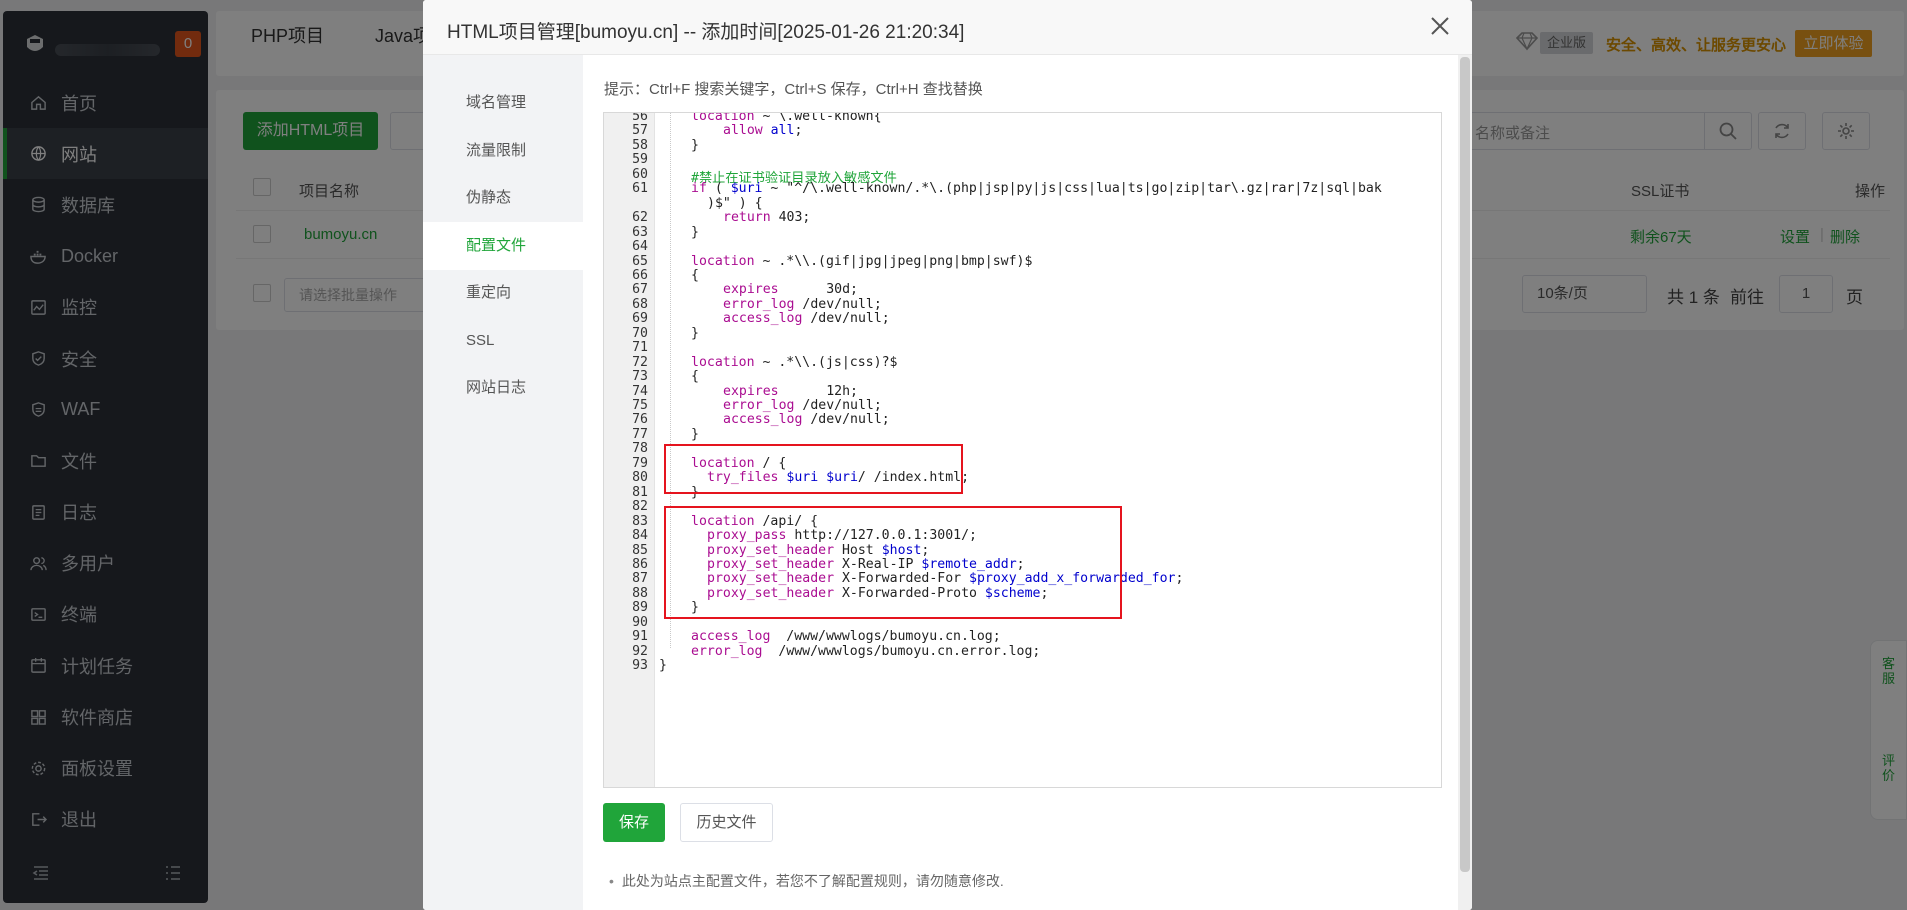 The width and height of the screenshot is (1907, 910). What do you see at coordinates (794, 362) in the screenshot?
I see `code-line: location ~ .*\\.(js|css)?$` at bounding box center [794, 362].